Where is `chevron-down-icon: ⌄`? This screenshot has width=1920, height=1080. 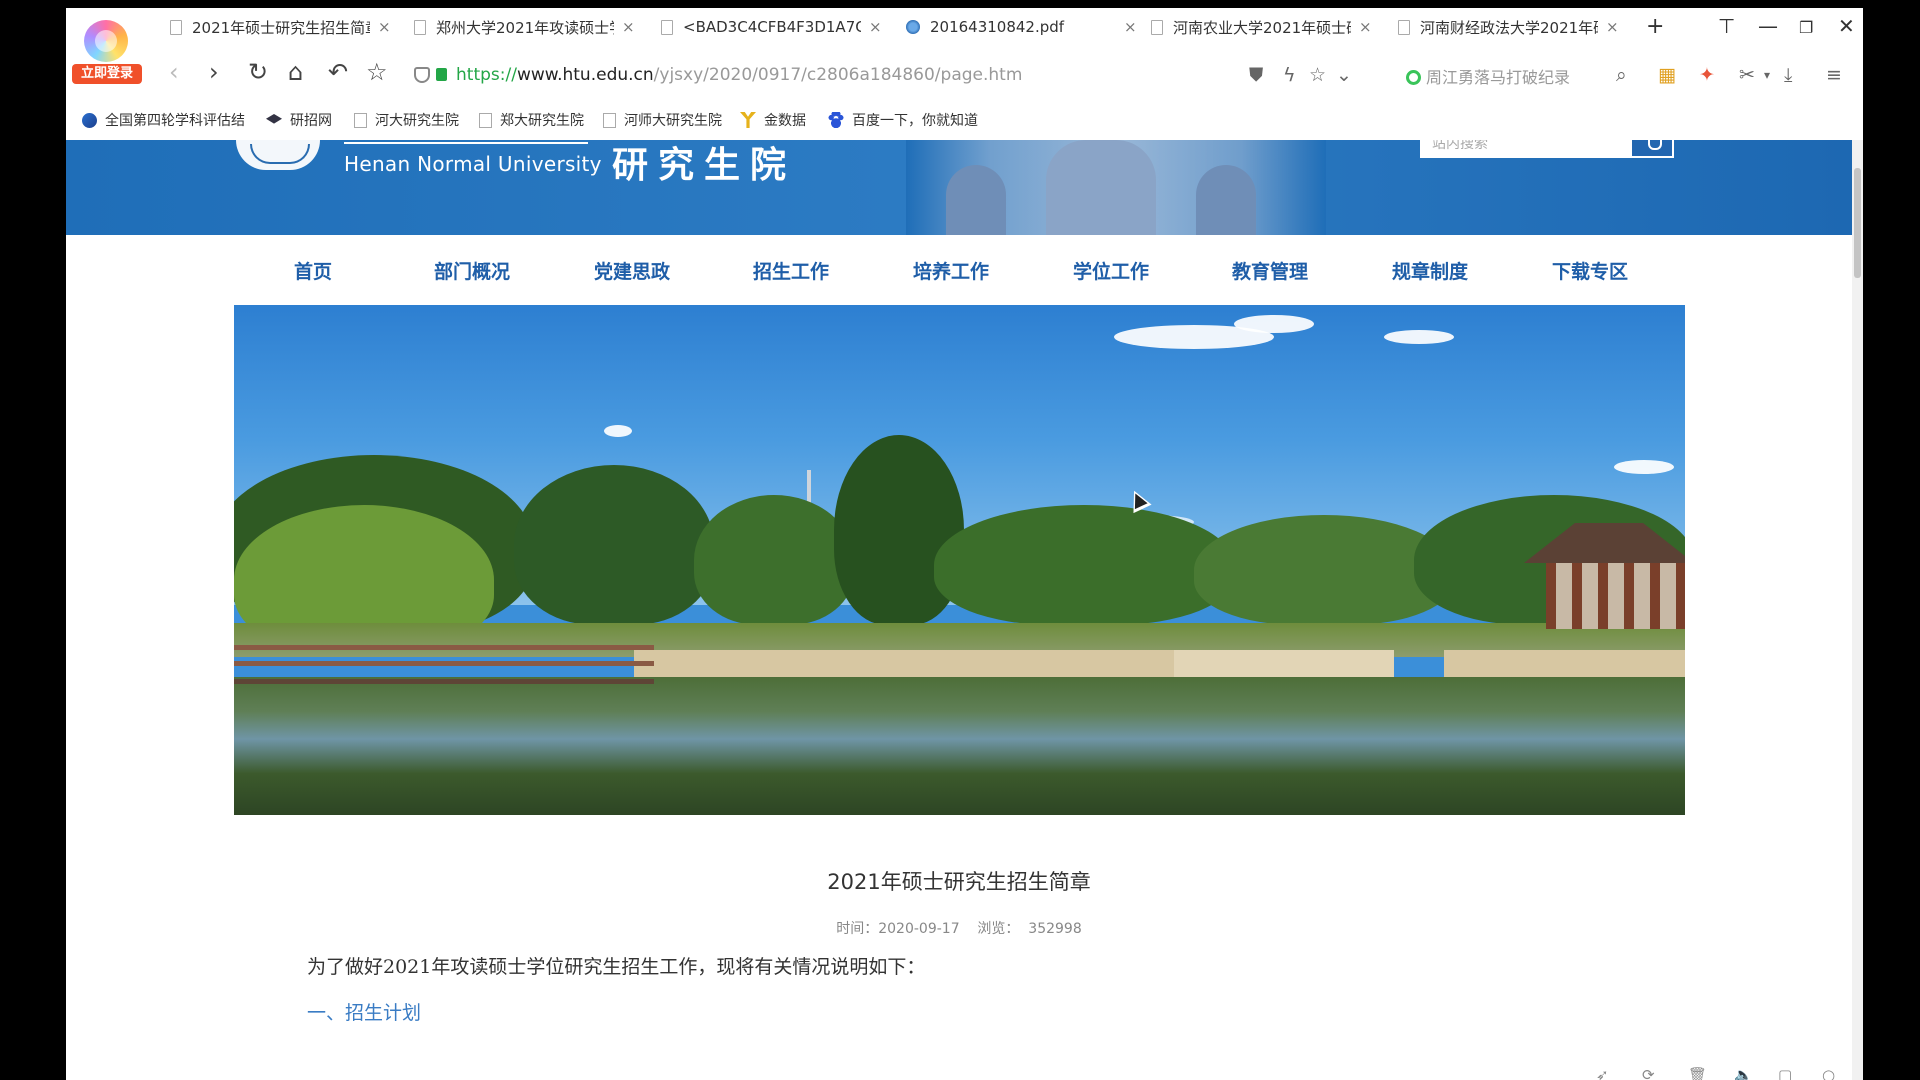
chevron-down-icon: ⌄ is located at coordinates (1344, 75).